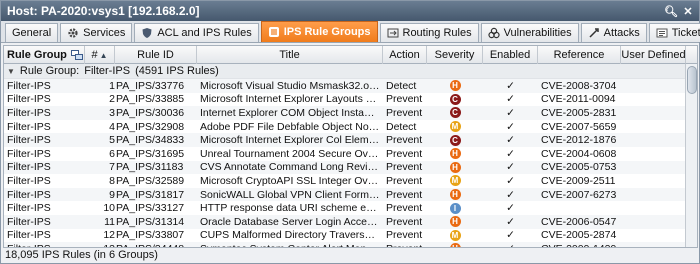  I want to click on cell-rule-id: PA_IPS/33885, so click(150, 99).